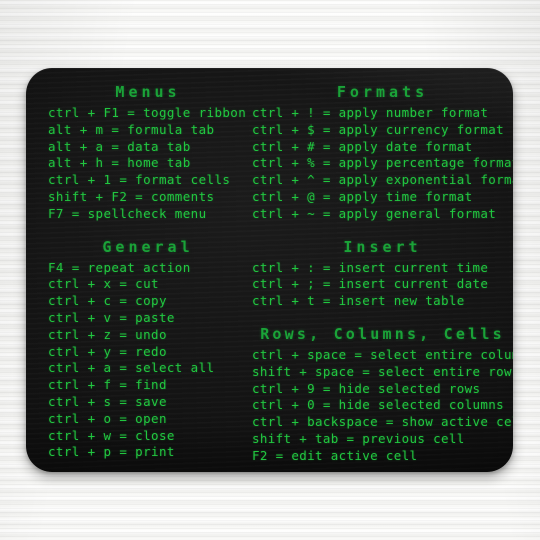 Image resolution: width=540 pixels, height=540 pixels. I want to click on shortcut-line: ctrl + 9 = hide selected rows, so click(366, 388).